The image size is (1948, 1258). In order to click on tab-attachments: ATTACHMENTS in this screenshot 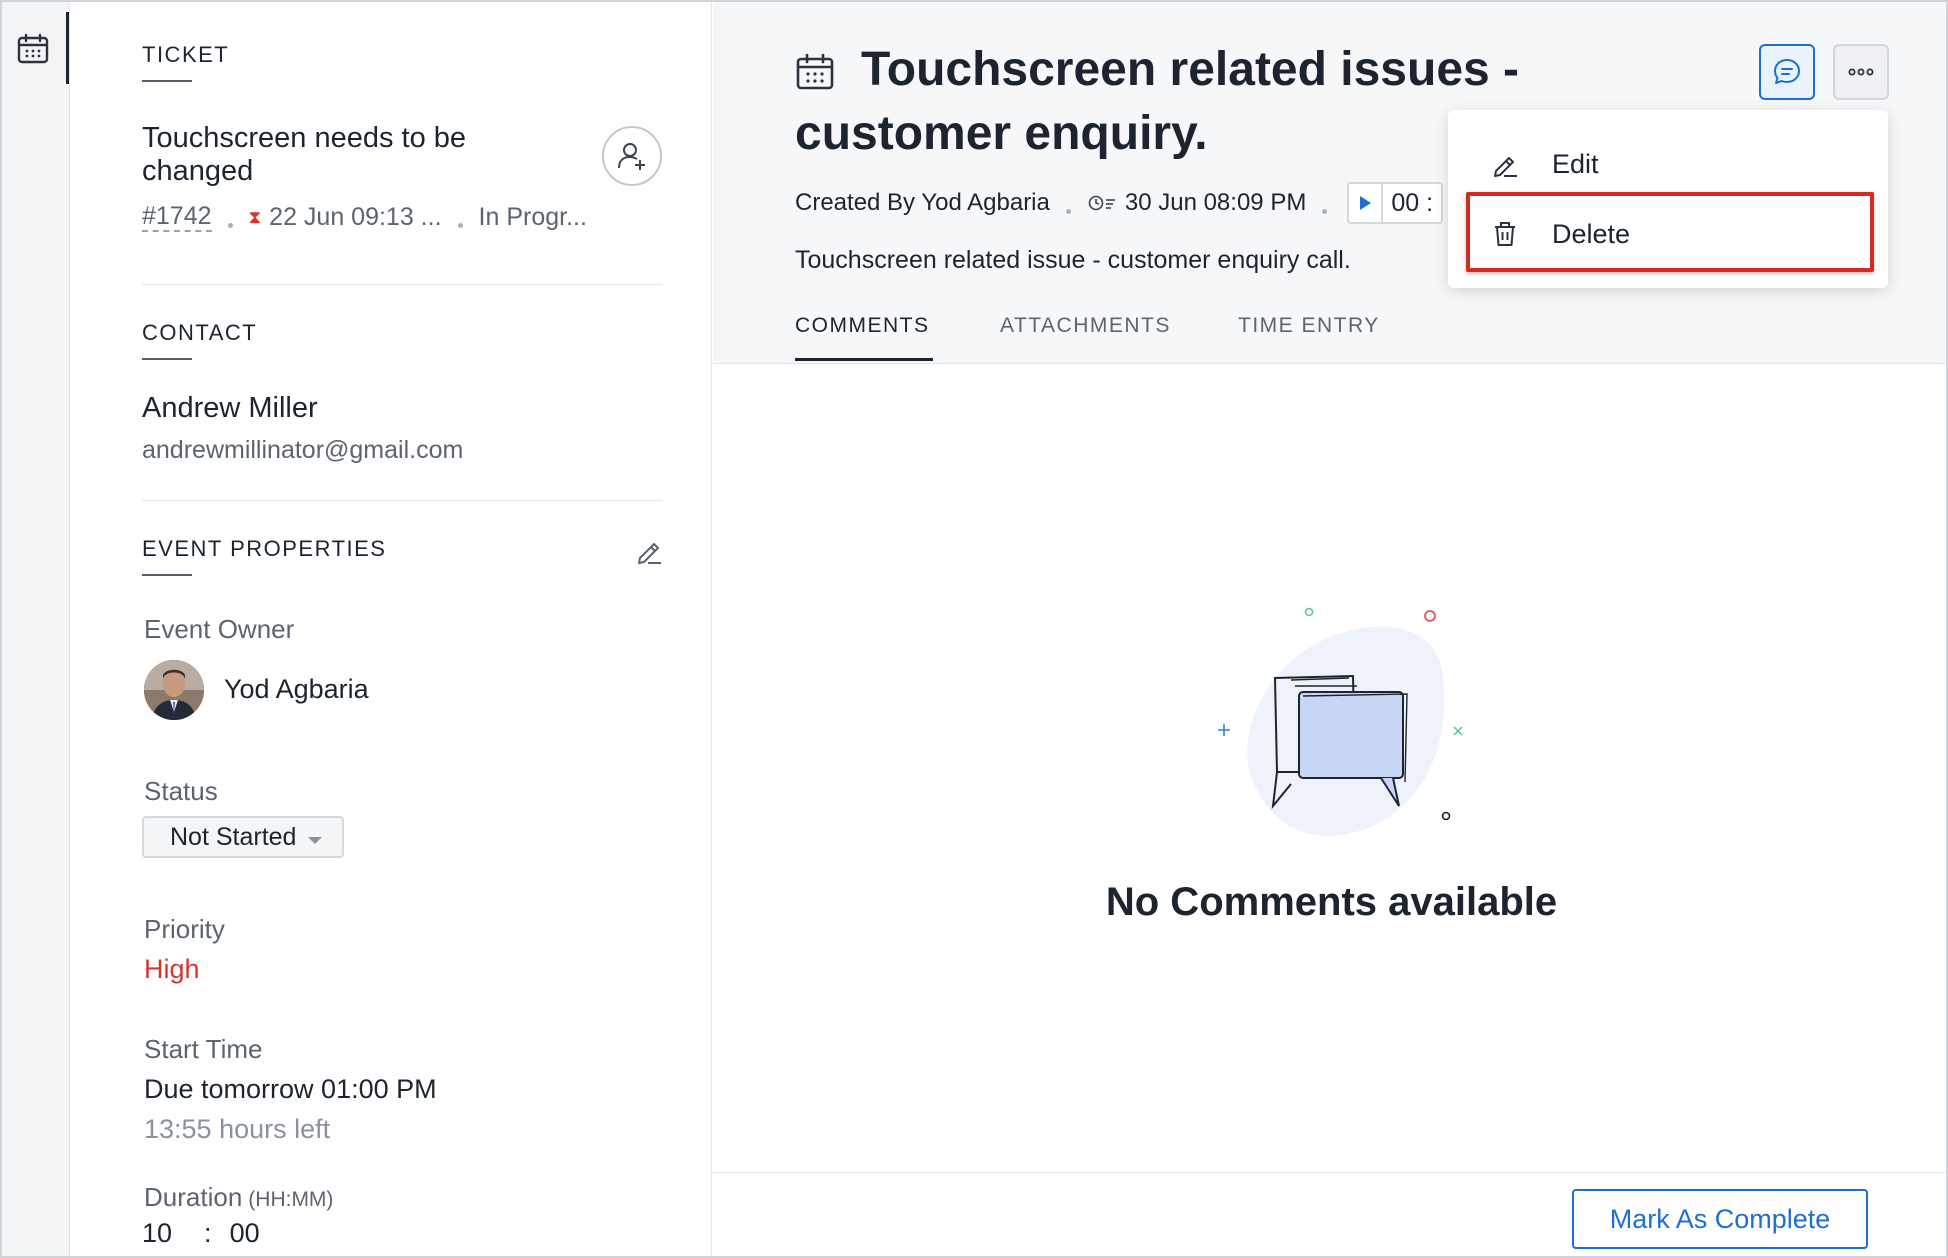, I will do `click(1085, 326)`.